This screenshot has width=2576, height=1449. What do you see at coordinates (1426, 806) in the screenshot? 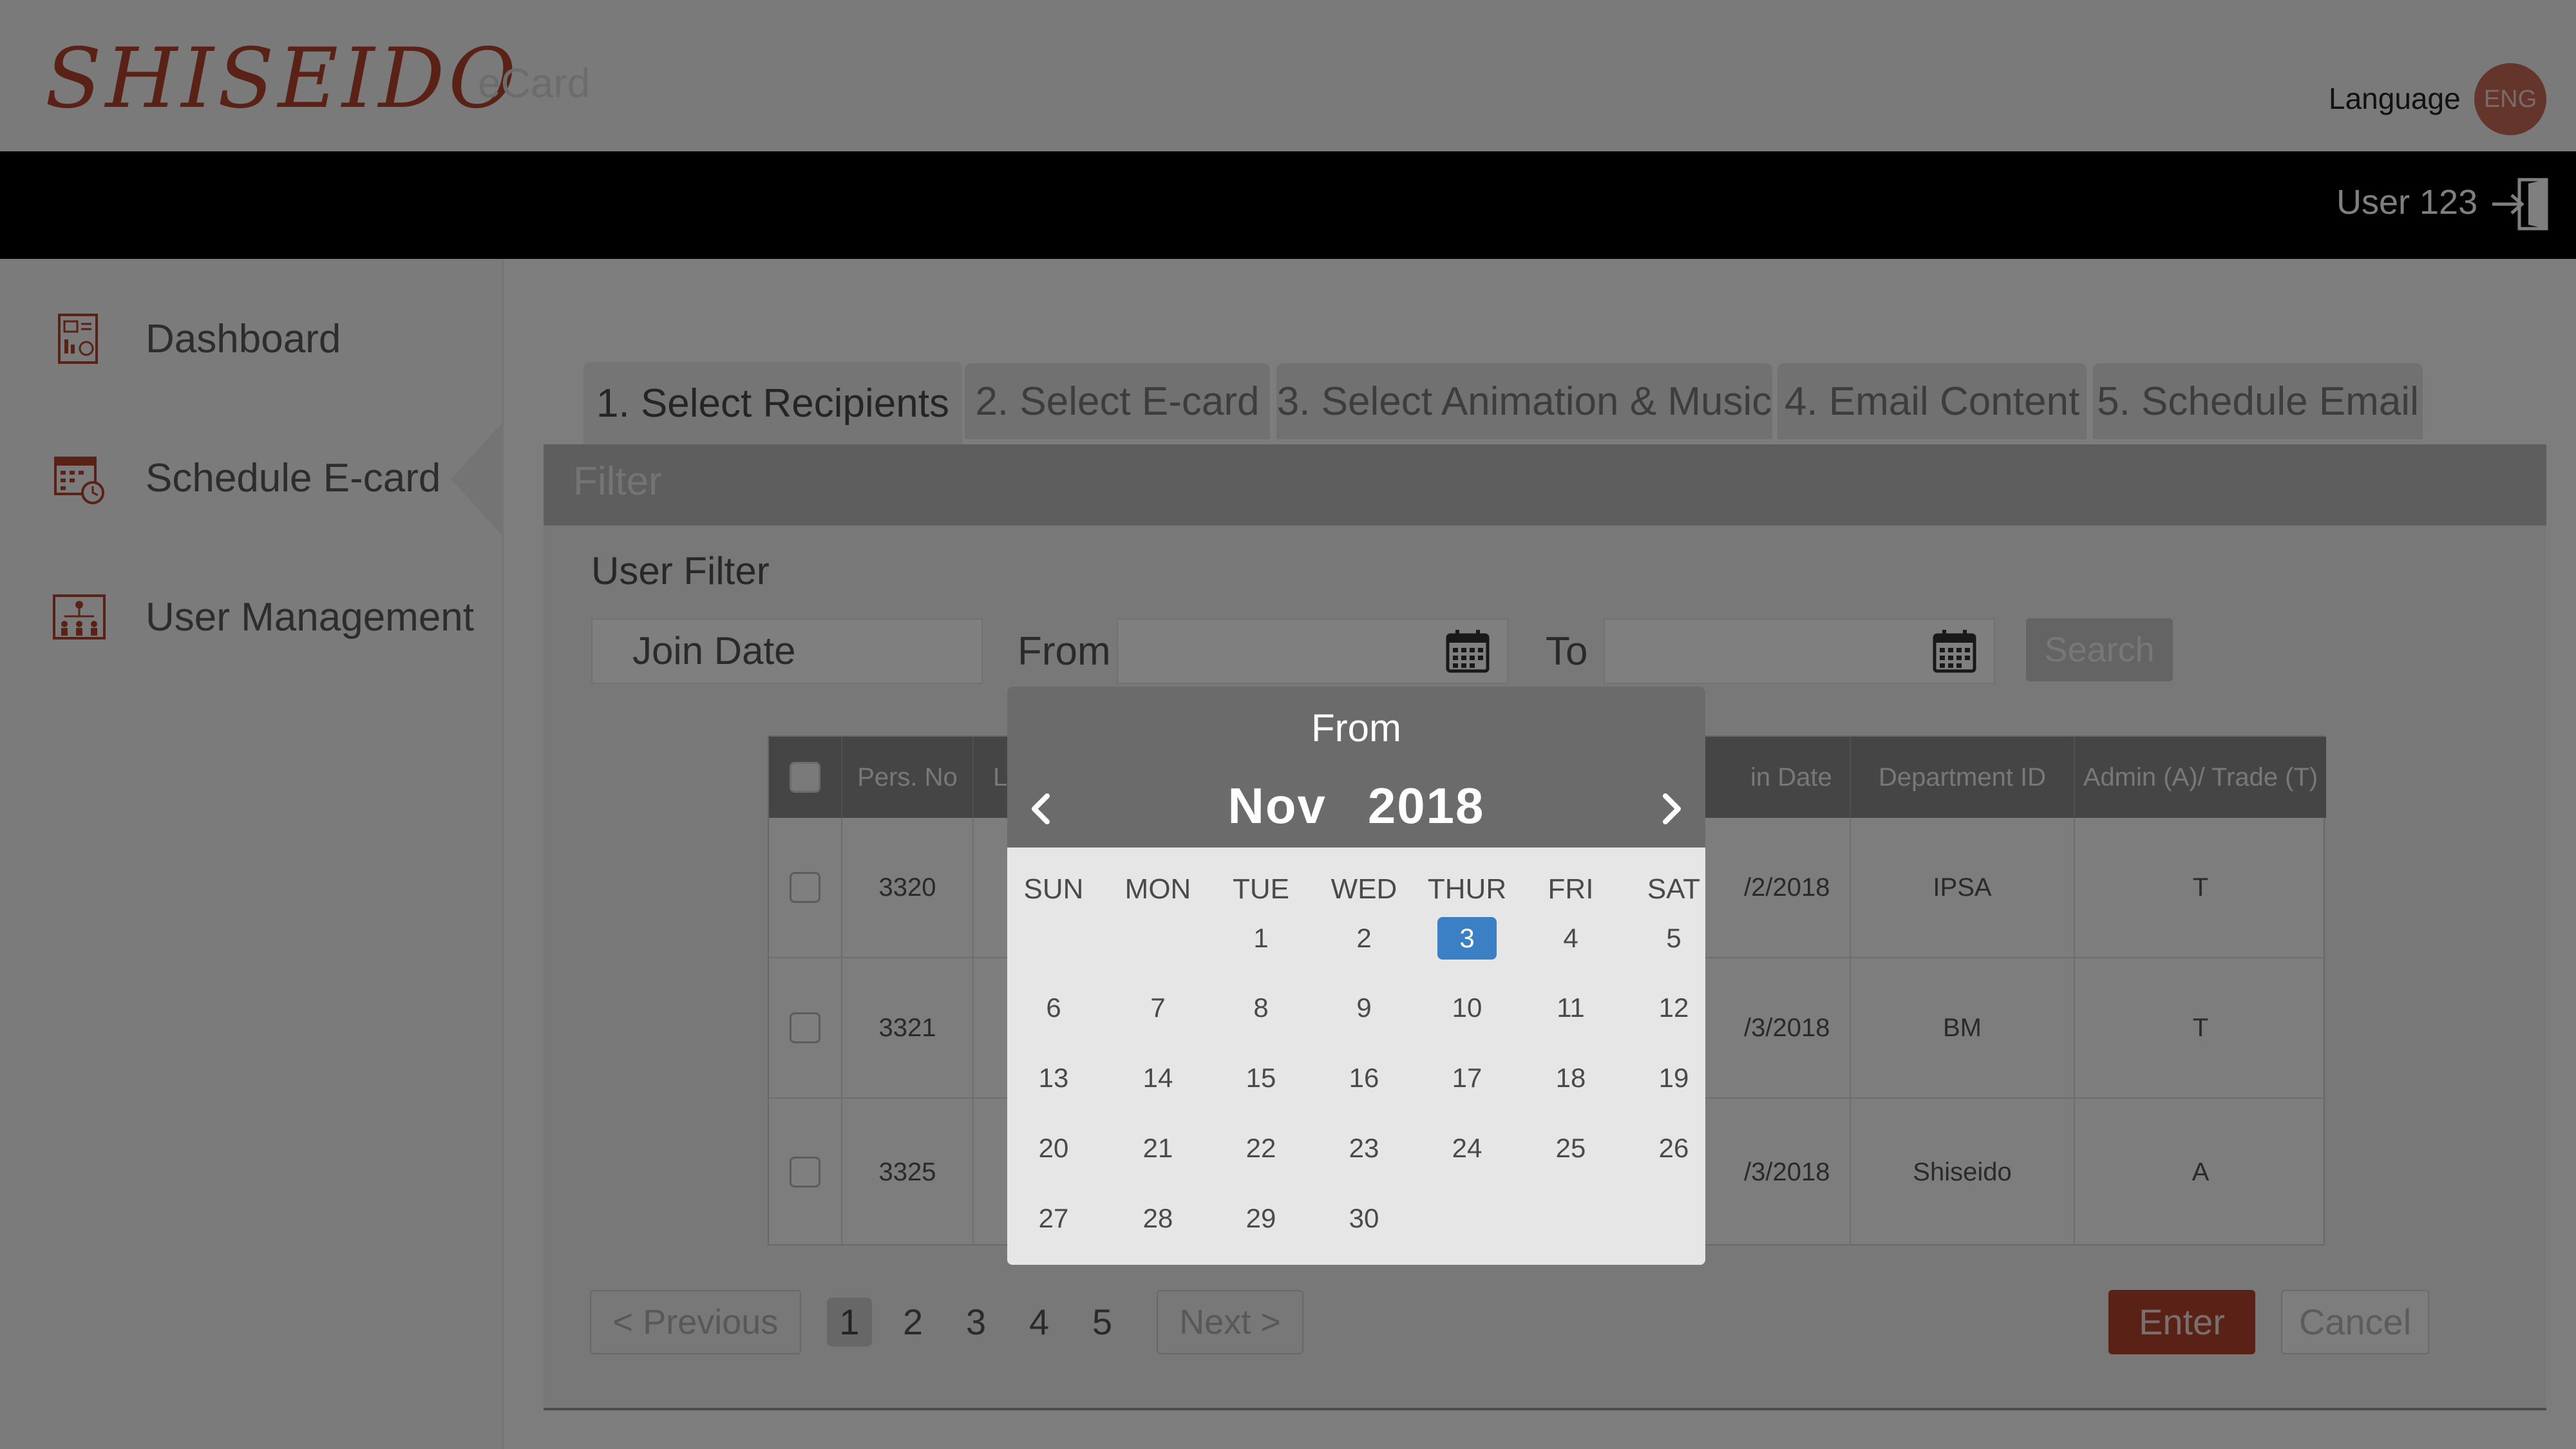
I see `year-label: 2018` at bounding box center [1426, 806].